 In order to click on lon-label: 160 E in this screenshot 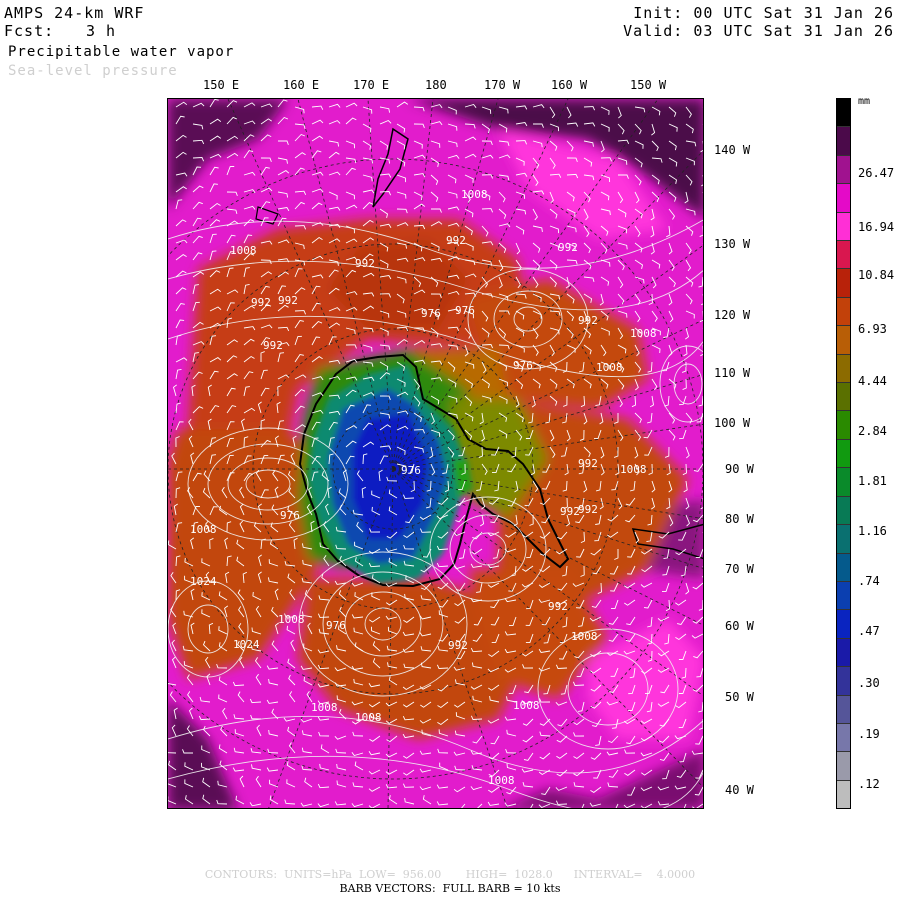, I will do `click(301, 85)`.